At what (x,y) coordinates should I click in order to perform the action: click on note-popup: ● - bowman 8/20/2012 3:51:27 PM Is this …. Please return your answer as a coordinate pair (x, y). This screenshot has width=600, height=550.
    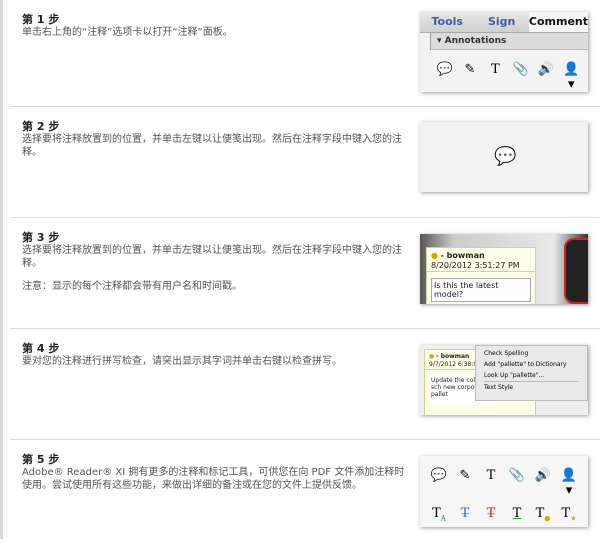
    Looking at the image, I should click on (481, 275).